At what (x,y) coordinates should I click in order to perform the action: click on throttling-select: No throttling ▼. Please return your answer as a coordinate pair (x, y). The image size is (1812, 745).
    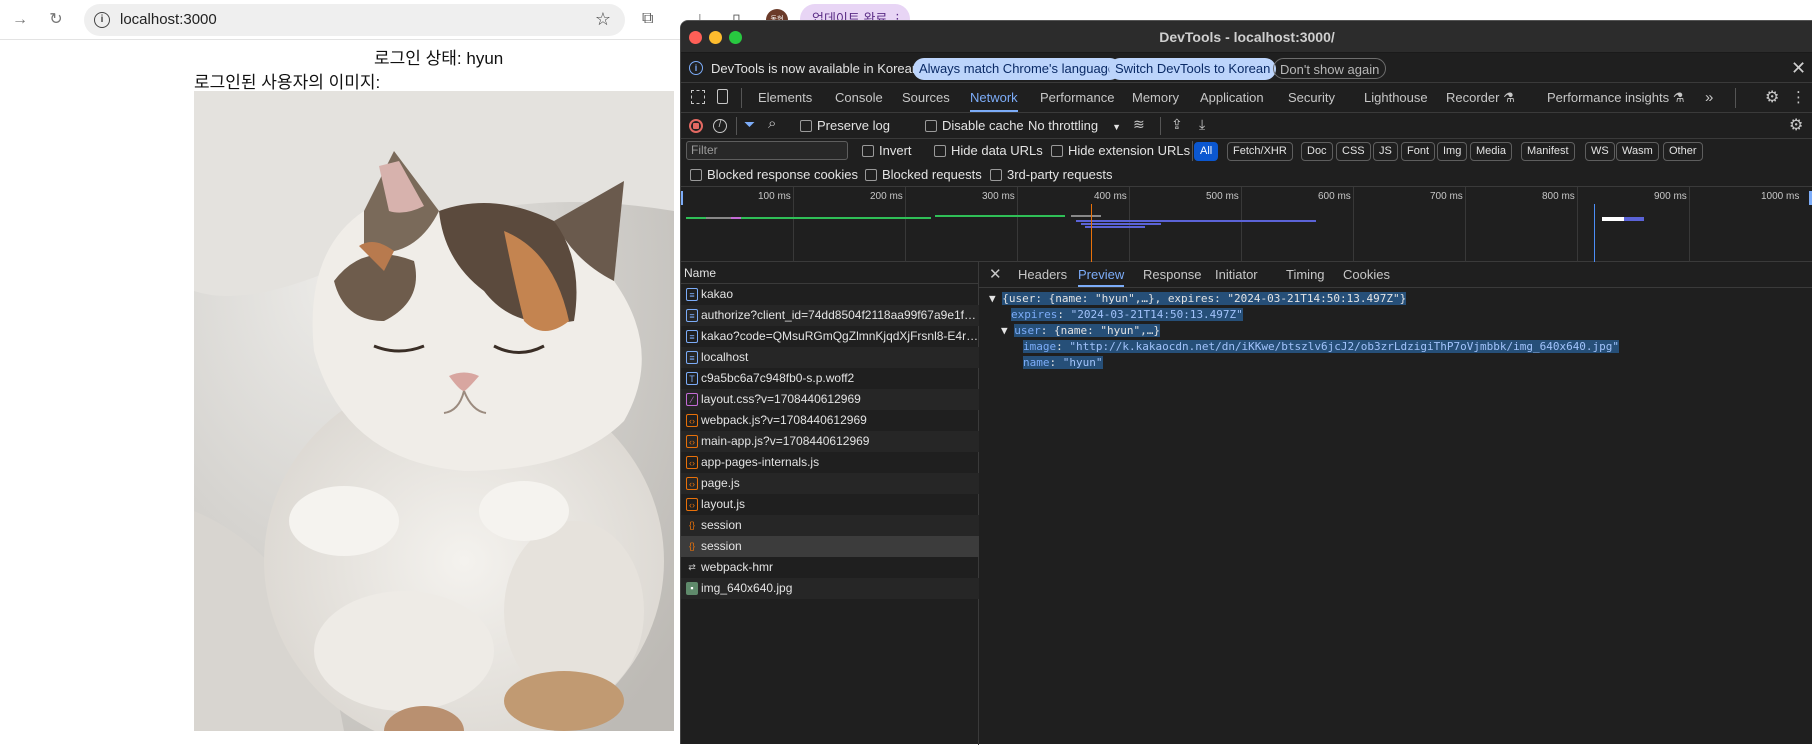
    Looking at the image, I should click on (1074, 125).